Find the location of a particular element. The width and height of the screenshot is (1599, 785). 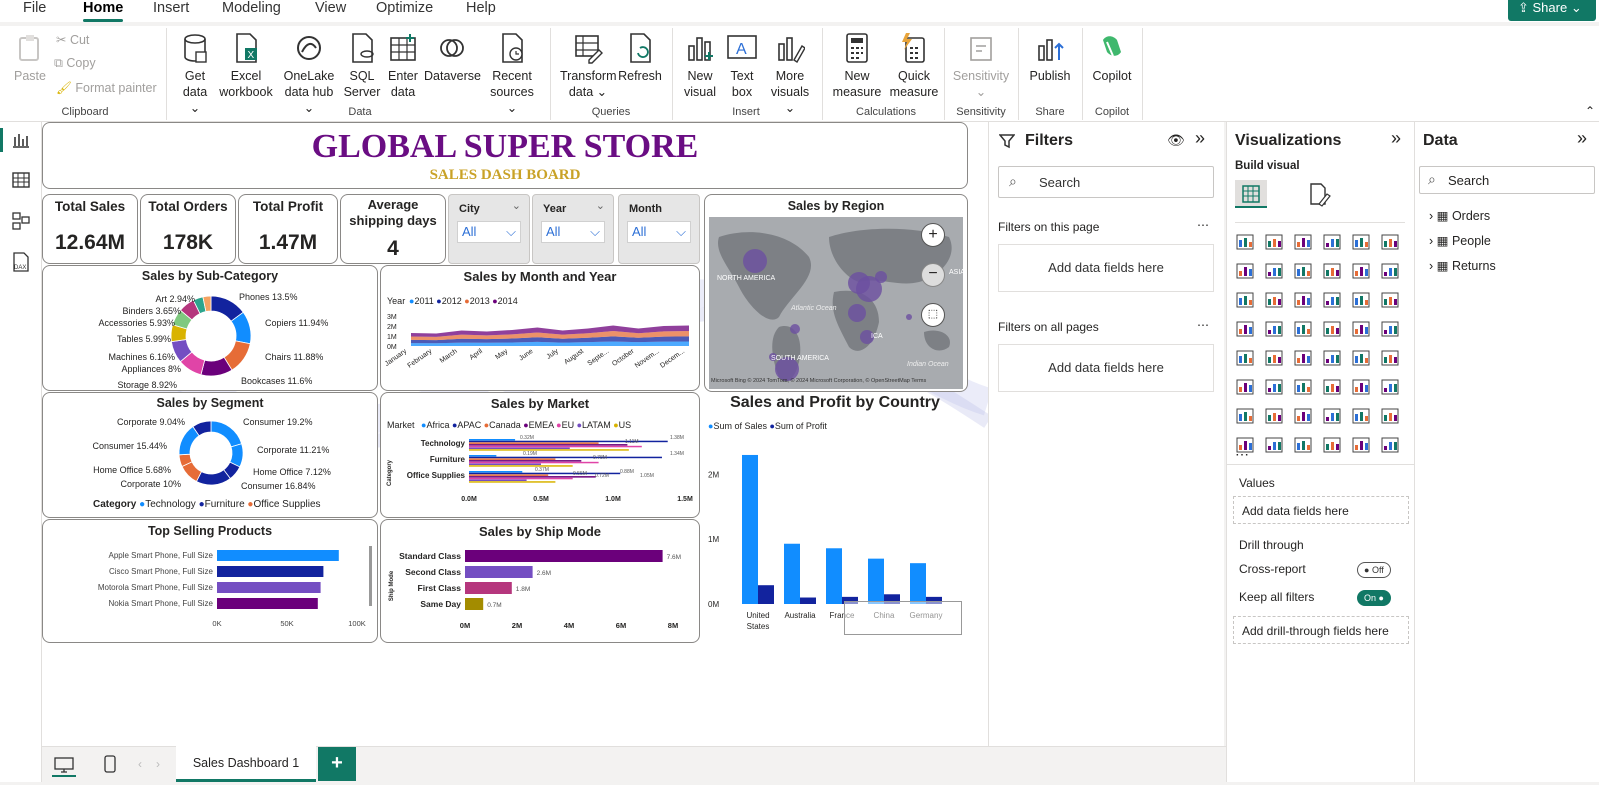

dataverse-button: Dataverse is located at coordinates (452, 58).